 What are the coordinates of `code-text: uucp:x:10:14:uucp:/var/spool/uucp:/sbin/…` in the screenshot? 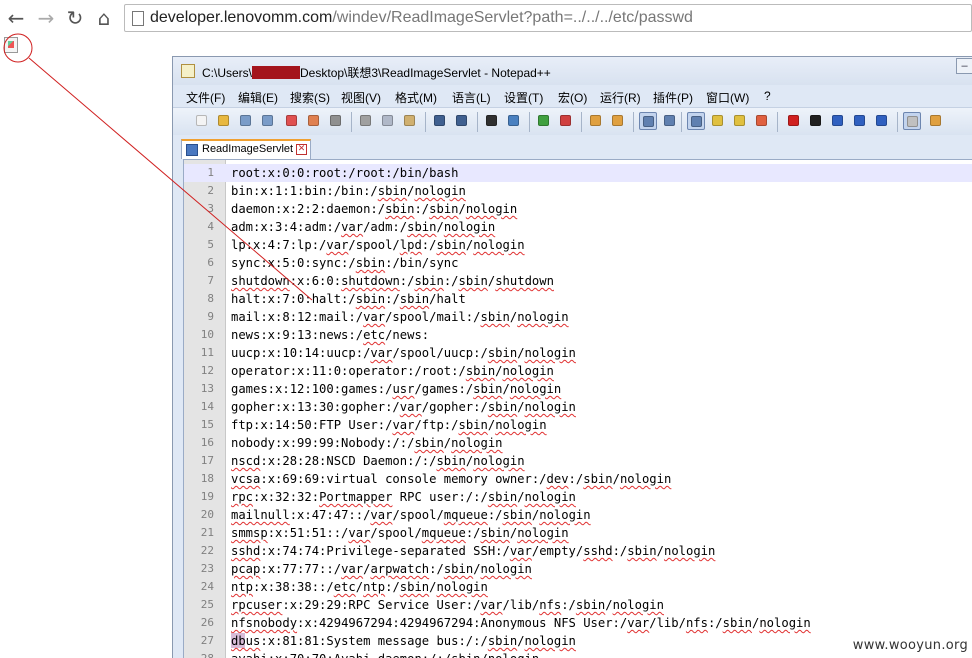 It's located at (403, 353).